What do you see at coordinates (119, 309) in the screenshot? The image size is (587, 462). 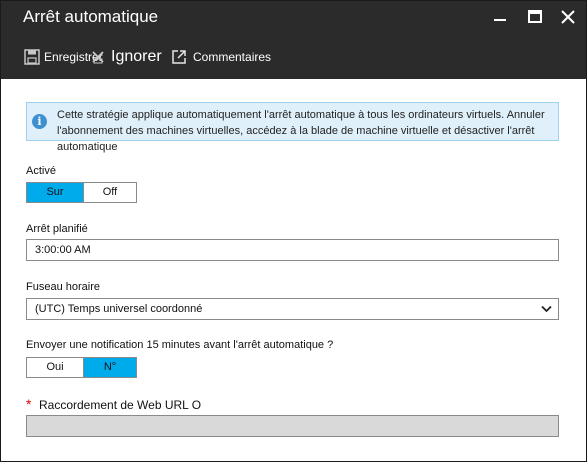 I see `timezone-selected-value: (UTC) Temps universel coordonné` at bounding box center [119, 309].